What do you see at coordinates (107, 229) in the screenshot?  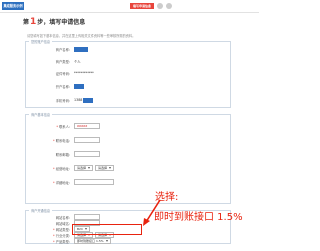 I see `product-type-highlight` at bounding box center [107, 229].